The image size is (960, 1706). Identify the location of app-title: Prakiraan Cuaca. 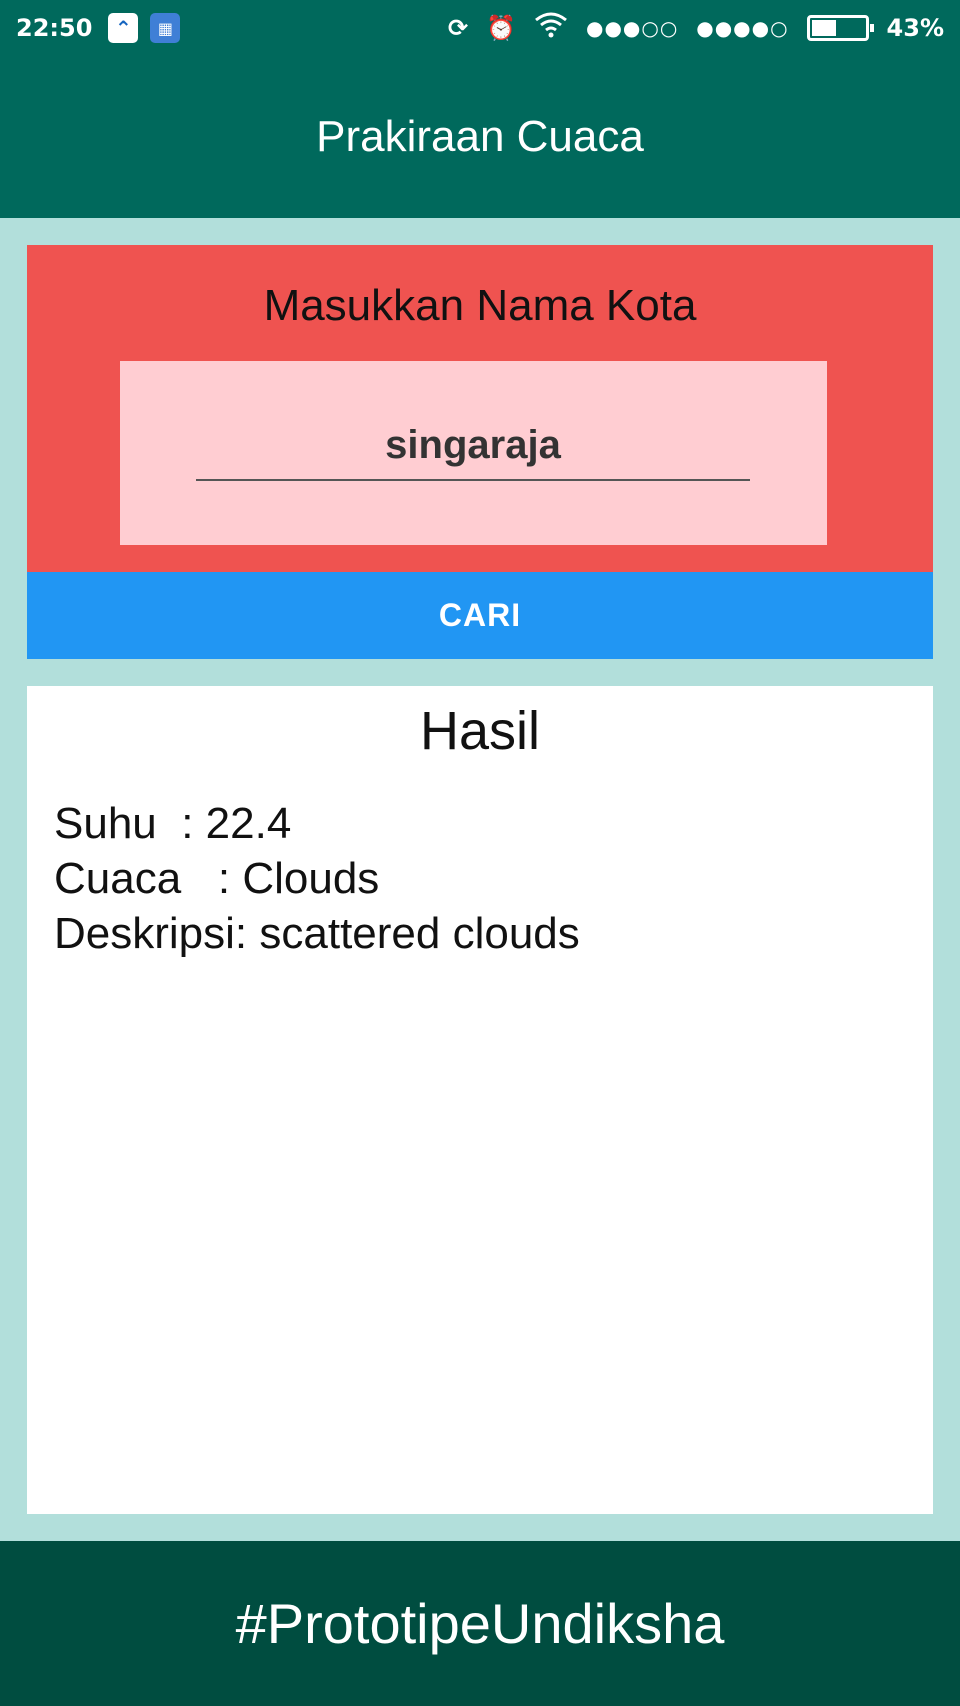
(480, 136).